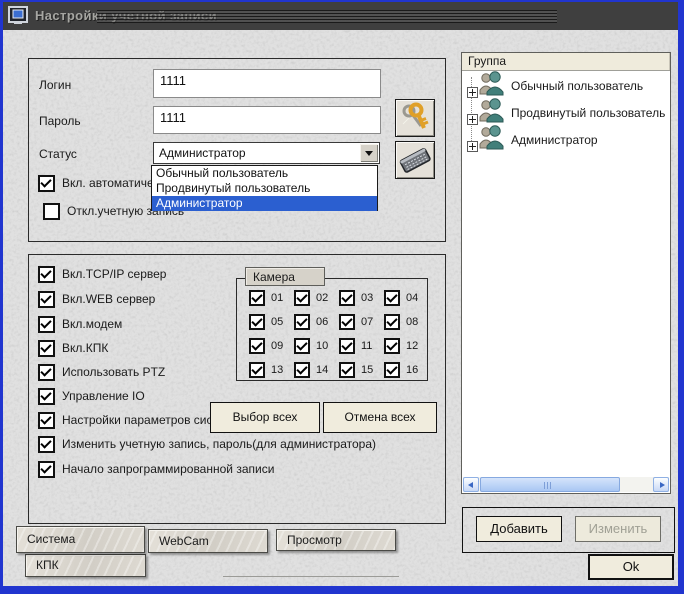 Image resolution: width=684 pixels, height=594 pixels. I want to click on modem-checkbox, so click(46, 324).